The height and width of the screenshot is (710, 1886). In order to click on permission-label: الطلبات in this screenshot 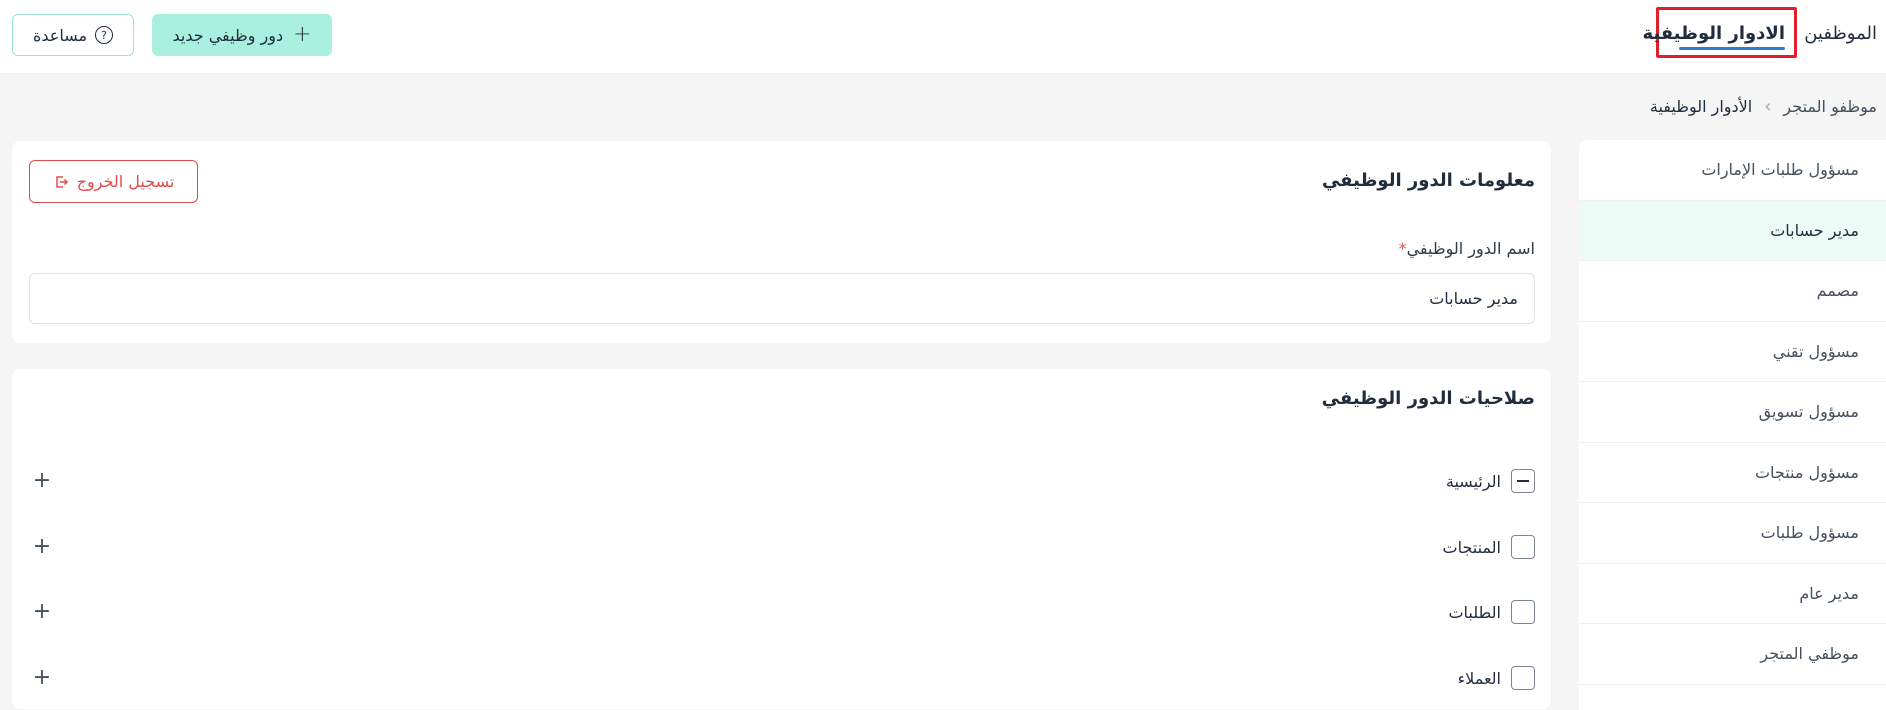, I will do `click(1474, 612)`.